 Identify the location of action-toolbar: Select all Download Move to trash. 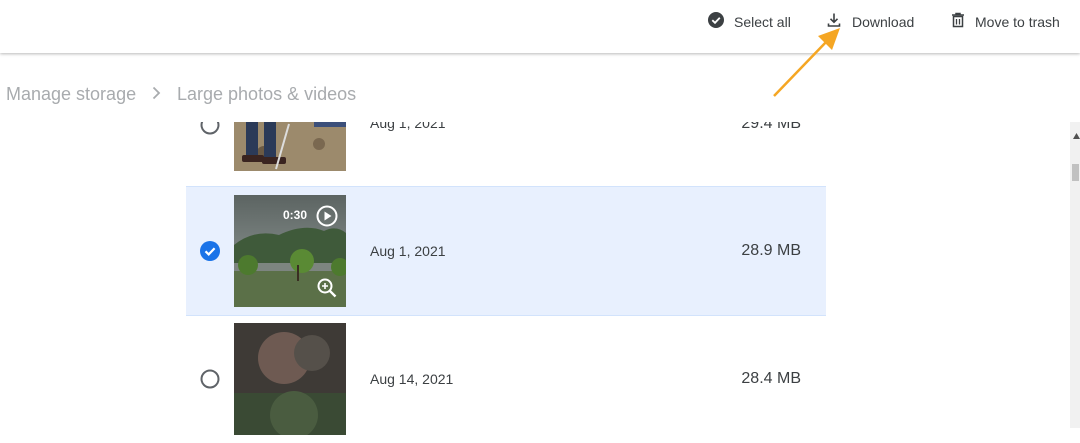
(540, 26).